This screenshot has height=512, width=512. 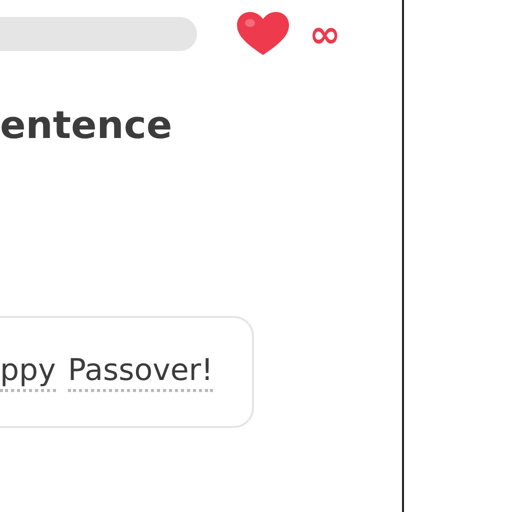 What do you see at coordinates (28, 372) in the screenshot?
I see `sentence-word: ppy` at bounding box center [28, 372].